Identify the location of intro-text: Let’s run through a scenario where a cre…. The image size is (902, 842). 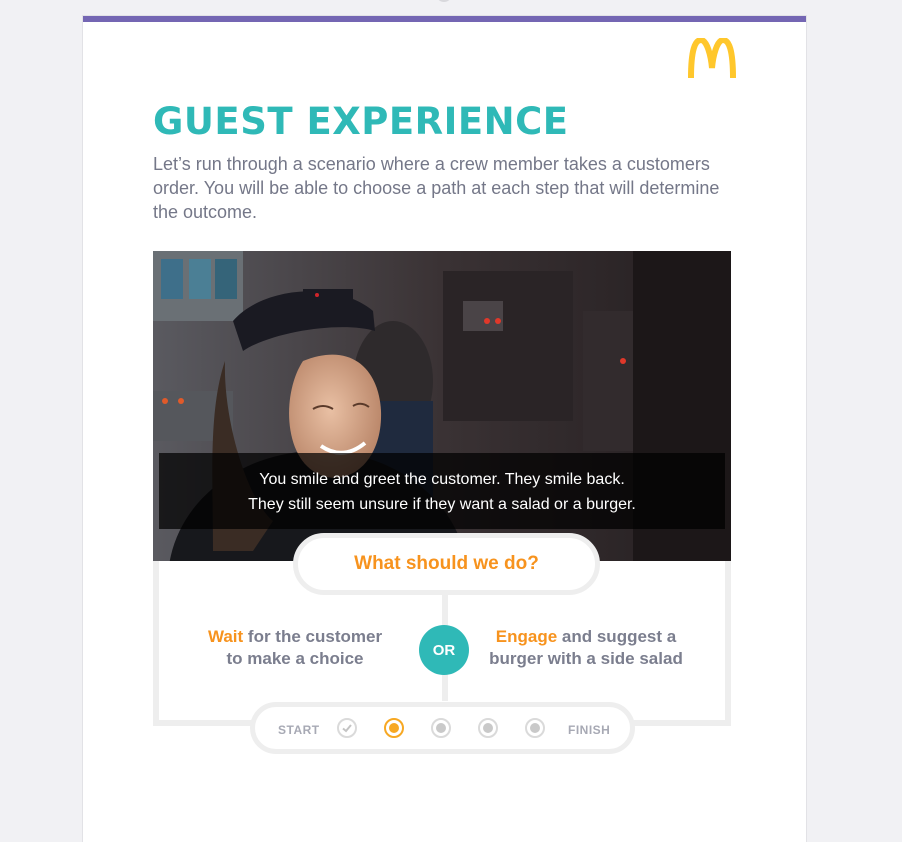
(436, 188).